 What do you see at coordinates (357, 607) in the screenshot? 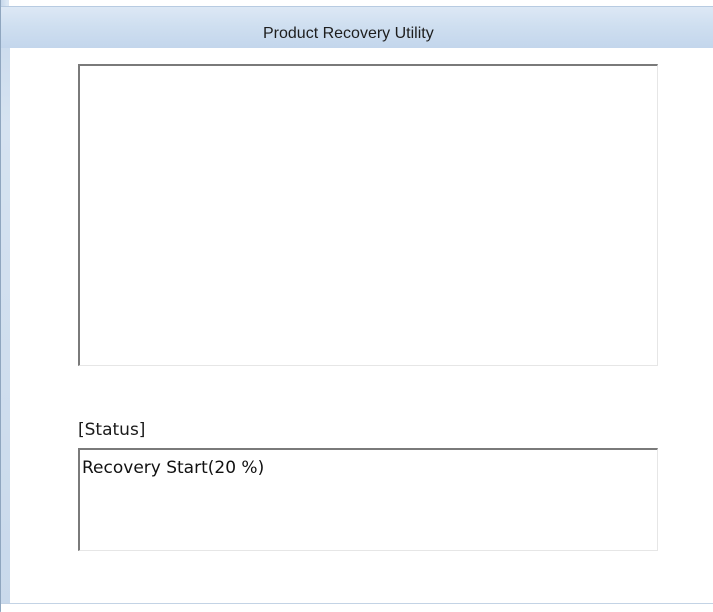
I see `window-bottom-frame` at bounding box center [357, 607].